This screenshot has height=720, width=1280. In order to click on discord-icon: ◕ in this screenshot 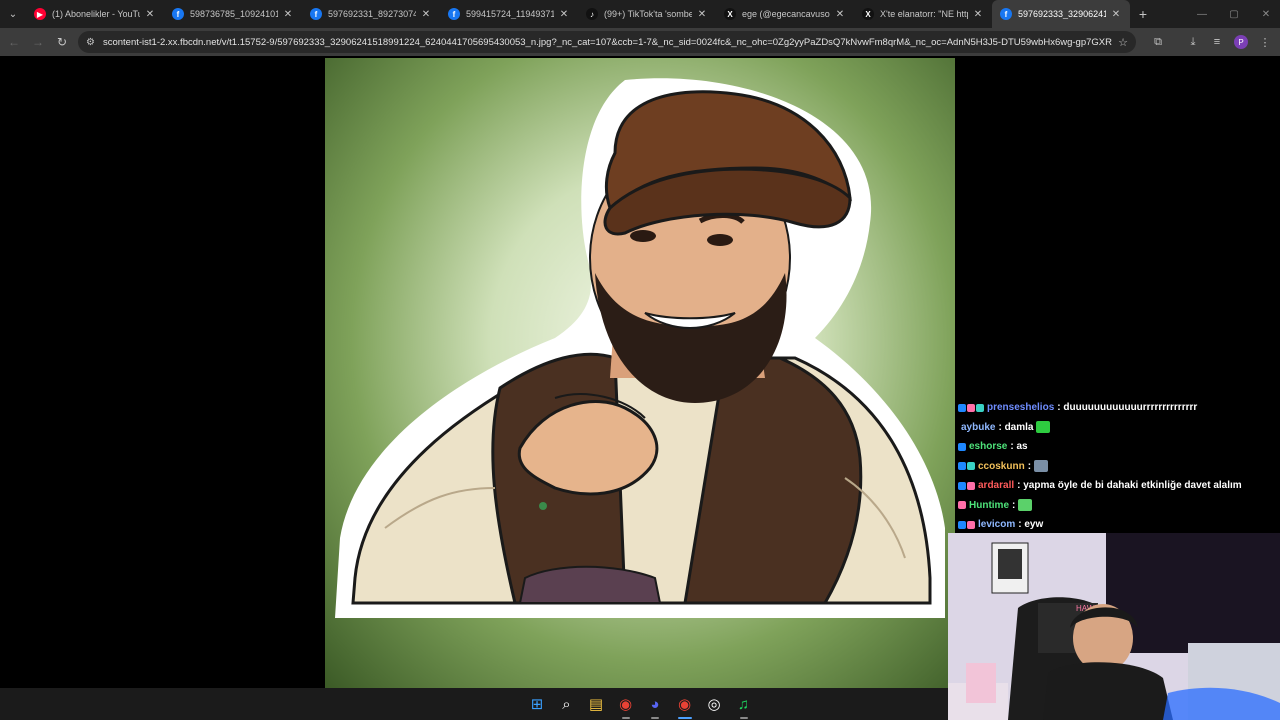, I will do `click(655, 704)`.